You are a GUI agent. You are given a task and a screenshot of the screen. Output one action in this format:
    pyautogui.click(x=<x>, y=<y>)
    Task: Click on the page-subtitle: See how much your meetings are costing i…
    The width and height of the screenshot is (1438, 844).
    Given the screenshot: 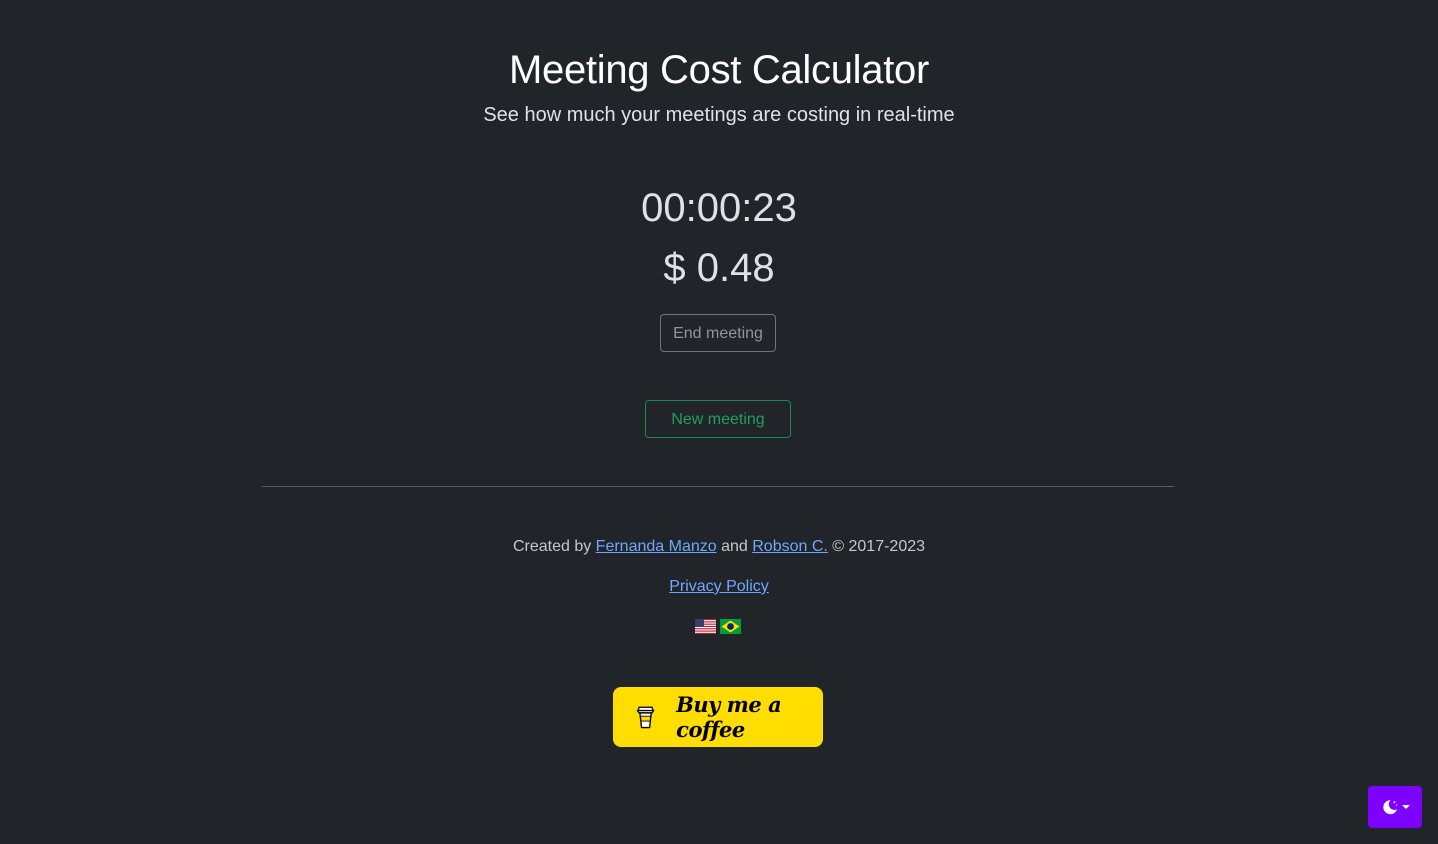 What is the action you would take?
    pyautogui.click(x=719, y=115)
    